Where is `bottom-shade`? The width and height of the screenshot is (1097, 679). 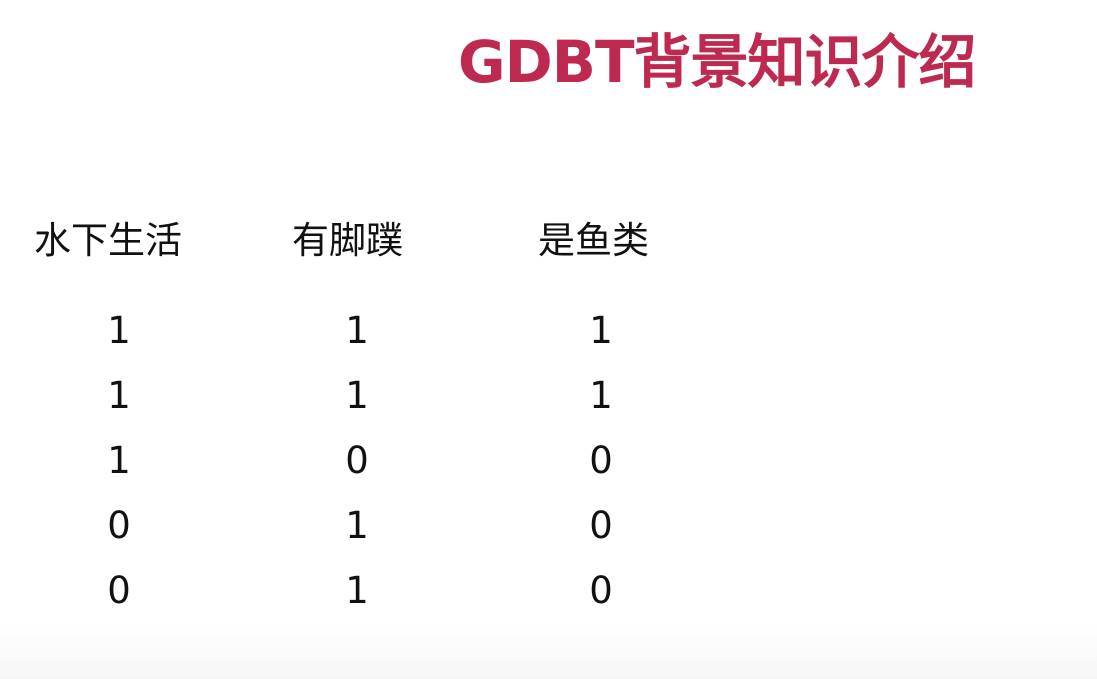 bottom-shade is located at coordinates (548, 653).